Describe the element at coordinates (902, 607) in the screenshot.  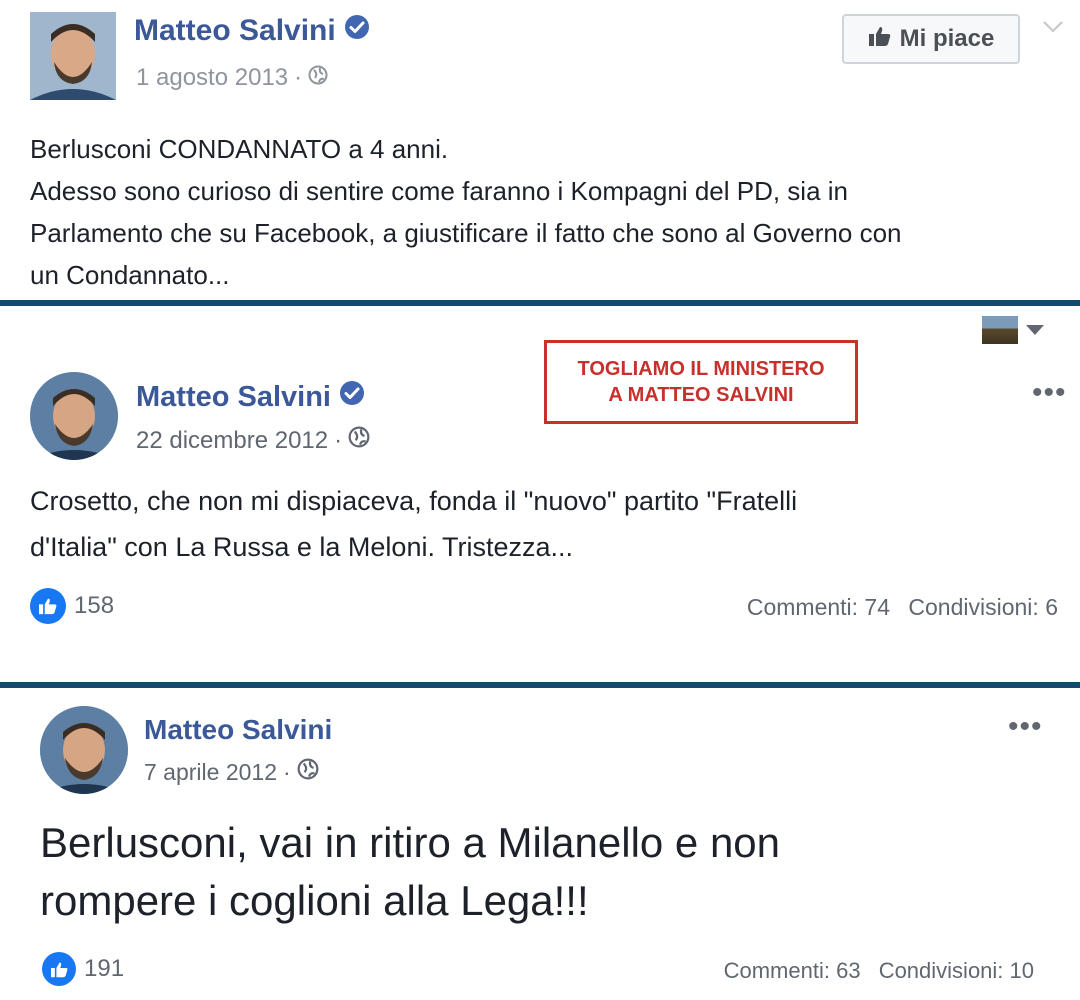
I see `post-stats: Commenti: 74 Condivisioni: 6` at that location.